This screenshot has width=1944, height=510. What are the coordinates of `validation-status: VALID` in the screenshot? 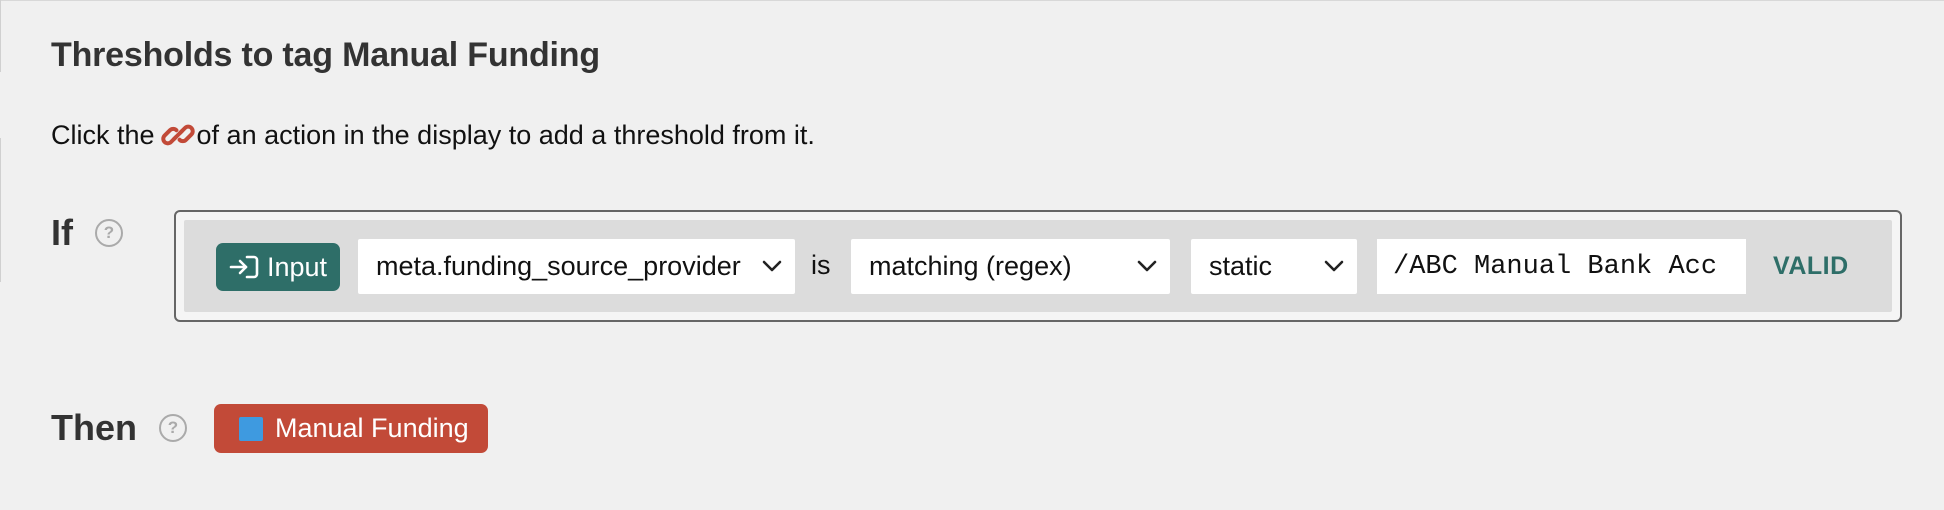 It's located at (1811, 266).